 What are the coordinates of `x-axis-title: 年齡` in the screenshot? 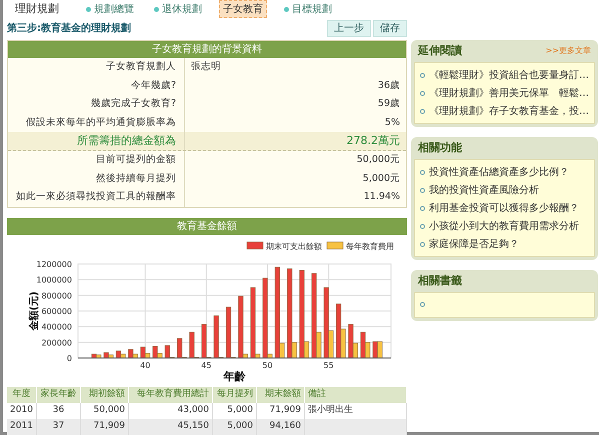 It's located at (235, 376).